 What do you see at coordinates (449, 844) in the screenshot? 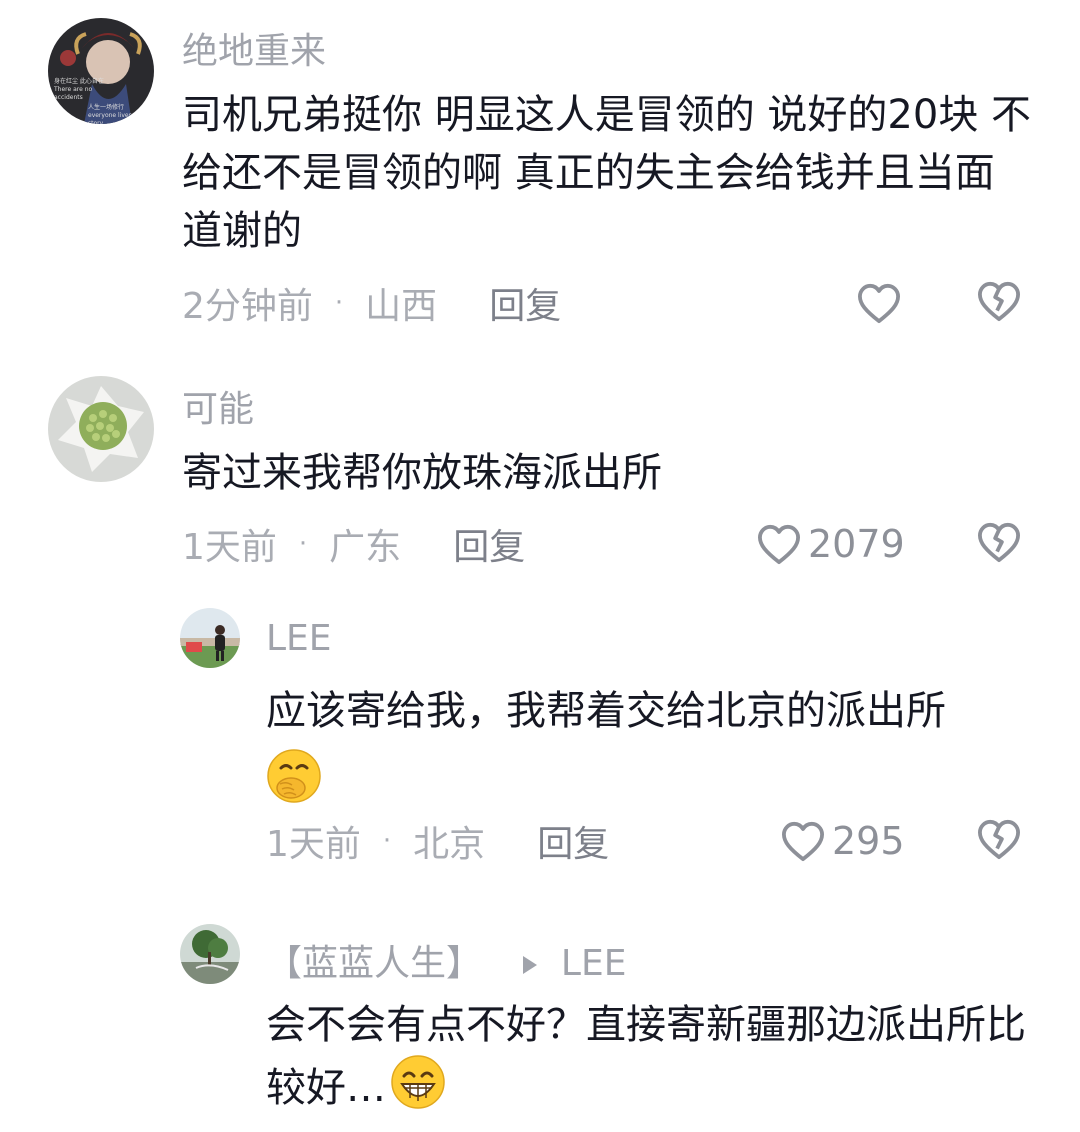
I see `comment-location: 北京` at bounding box center [449, 844].